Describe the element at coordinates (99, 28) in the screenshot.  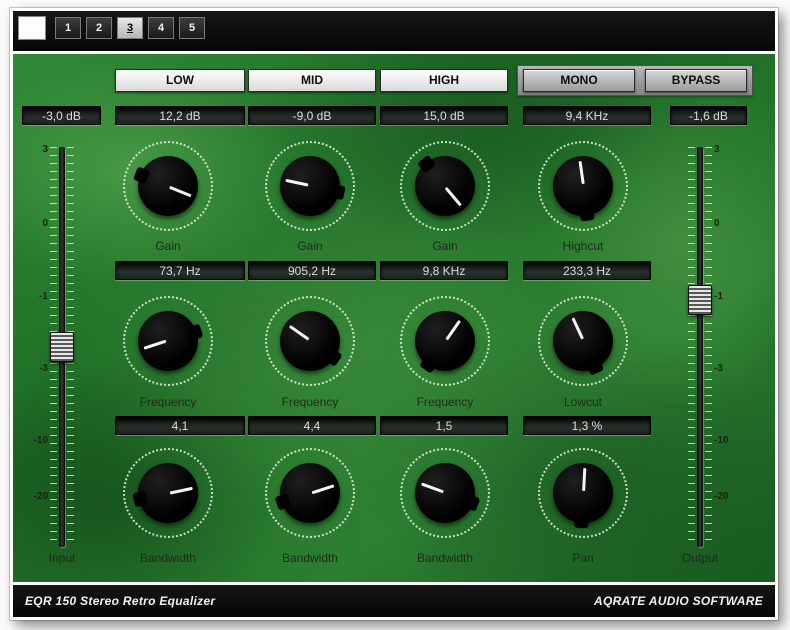
I see `preset-button-2: 2` at that location.